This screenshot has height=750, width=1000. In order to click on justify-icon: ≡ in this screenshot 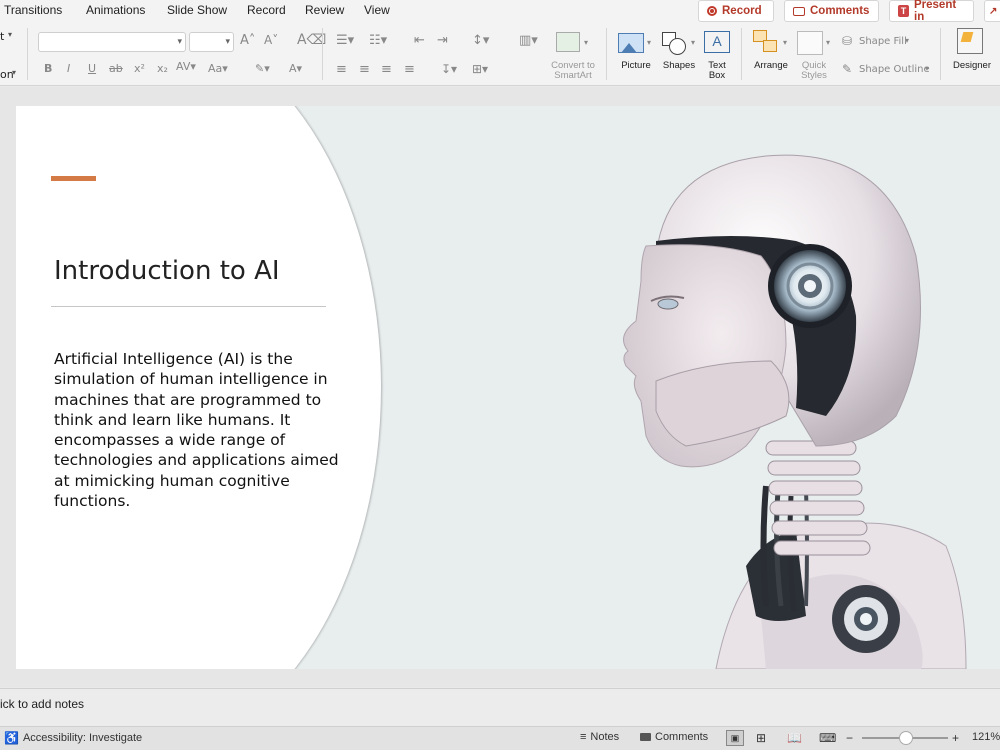, I will do `click(409, 69)`.